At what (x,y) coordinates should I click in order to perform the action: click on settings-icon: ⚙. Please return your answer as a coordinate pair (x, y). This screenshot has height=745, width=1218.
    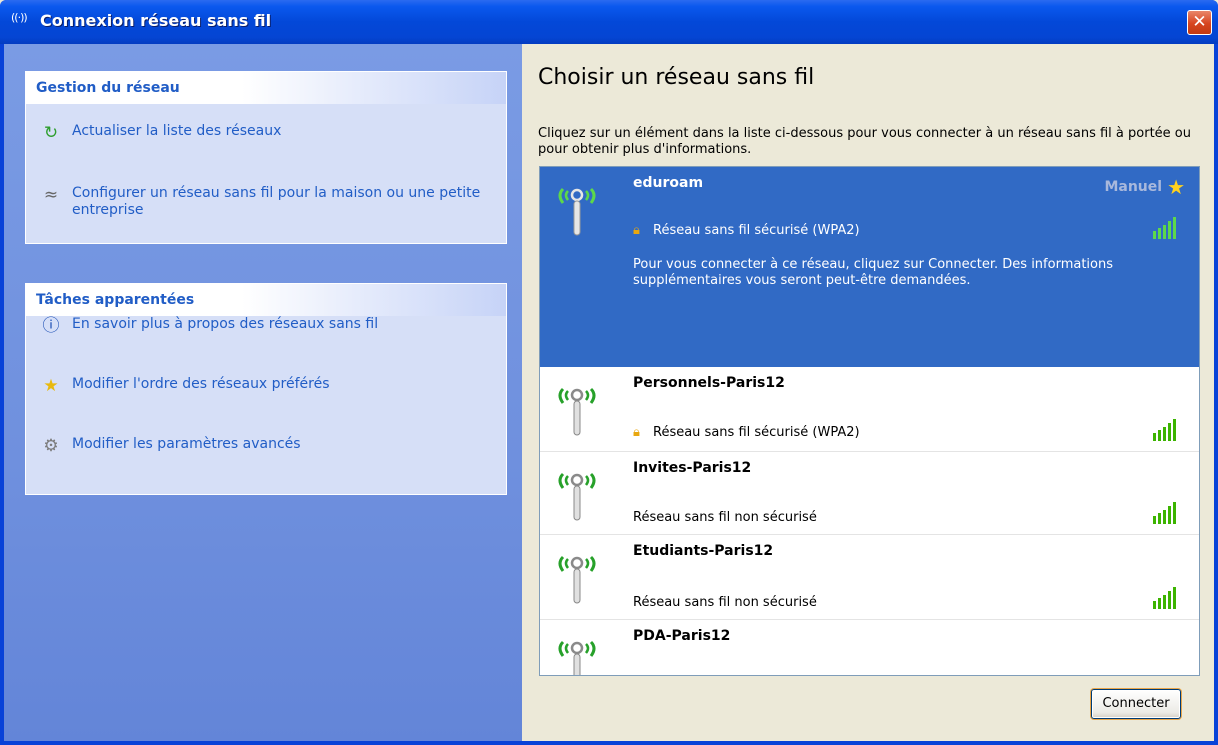
    Looking at the image, I should click on (51, 446).